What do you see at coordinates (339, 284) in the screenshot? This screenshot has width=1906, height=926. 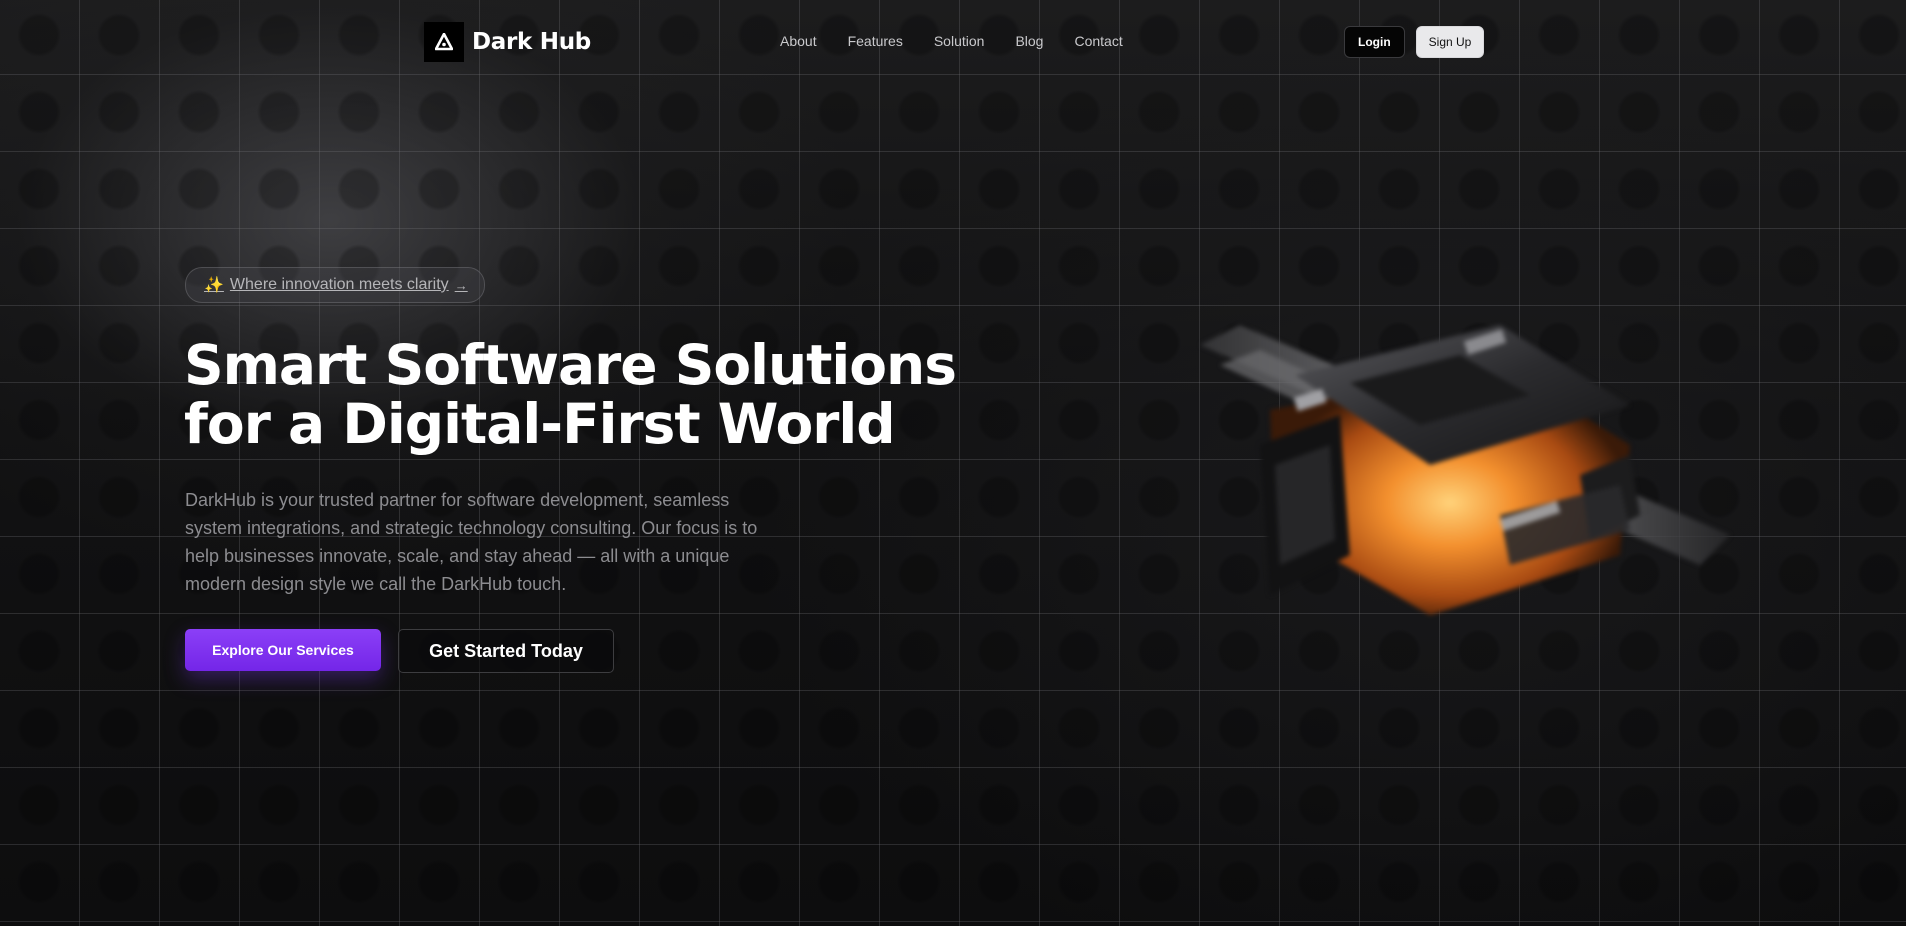 I see `badge-text: Where innovation meets clarity` at bounding box center [339, 284].